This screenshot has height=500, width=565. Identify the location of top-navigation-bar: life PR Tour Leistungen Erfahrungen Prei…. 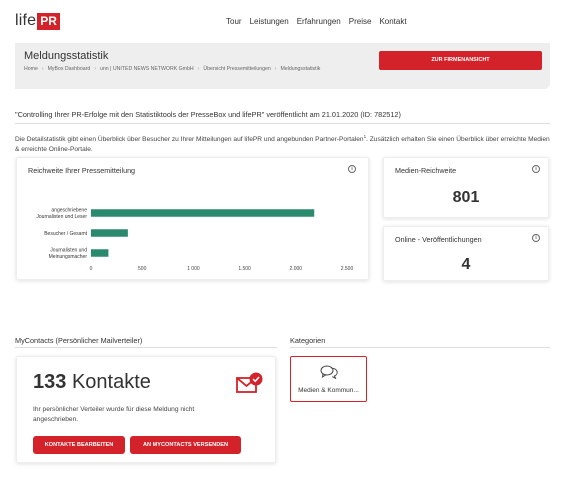
(282, 20).